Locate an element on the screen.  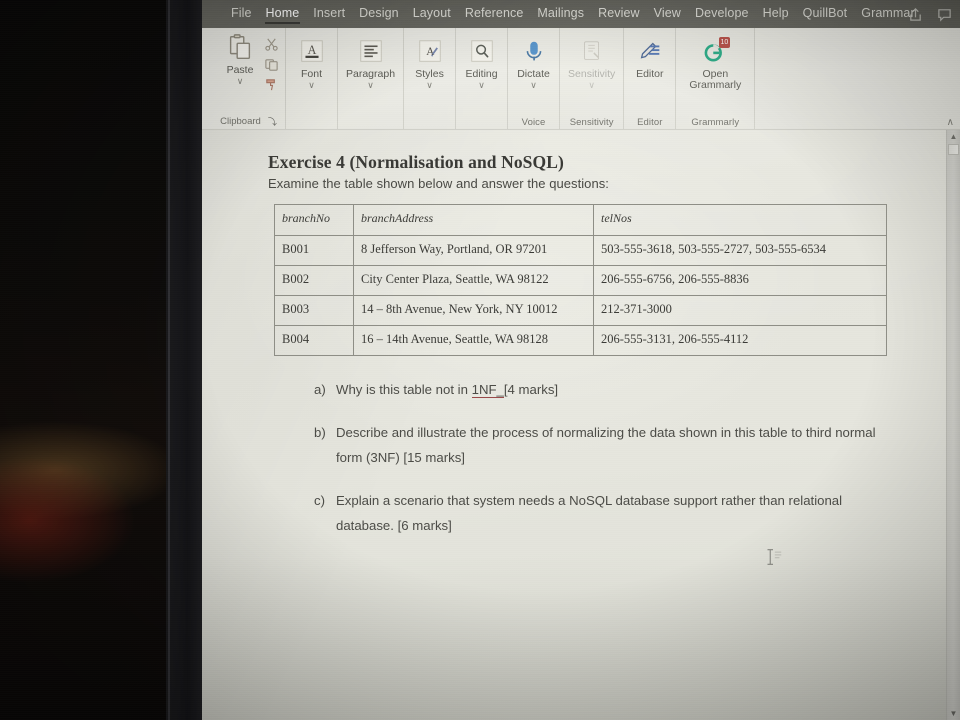
paste-chevron-down-icon: ∨ is located at coordinates (240, 81).